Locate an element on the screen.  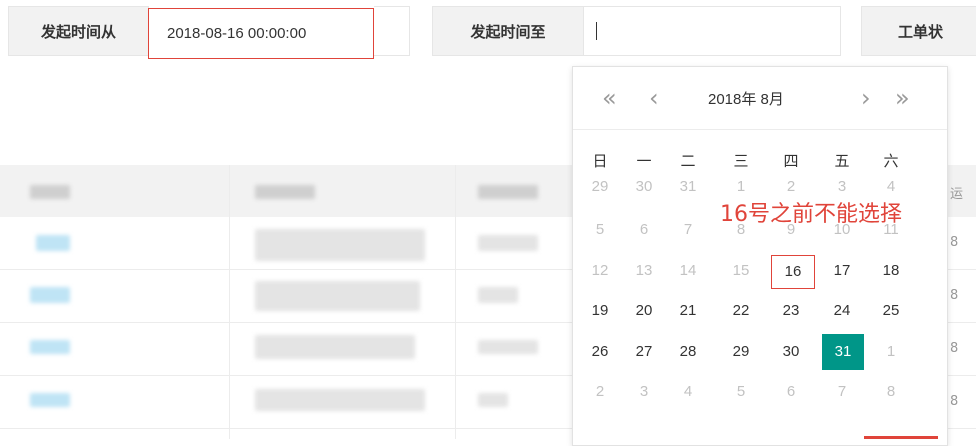
start-time-label: 发起时间从 is located at coordinates (78, 31).